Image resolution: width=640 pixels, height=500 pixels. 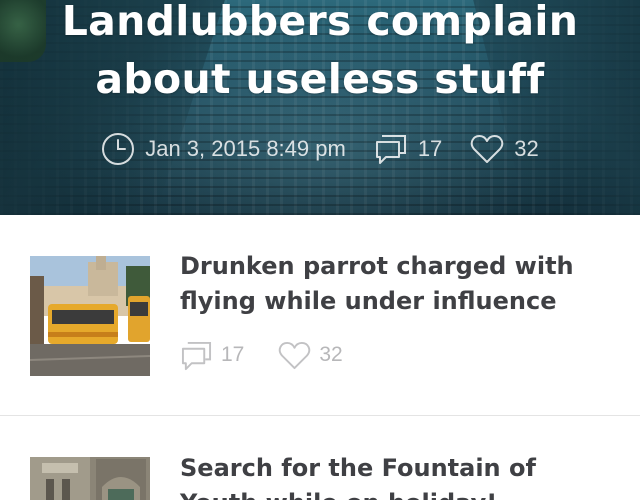 What do you see at coordinates (430, 148) in the screenshot?
I see `featured-article-comment-count: 17` at bounding box center [430, 148].